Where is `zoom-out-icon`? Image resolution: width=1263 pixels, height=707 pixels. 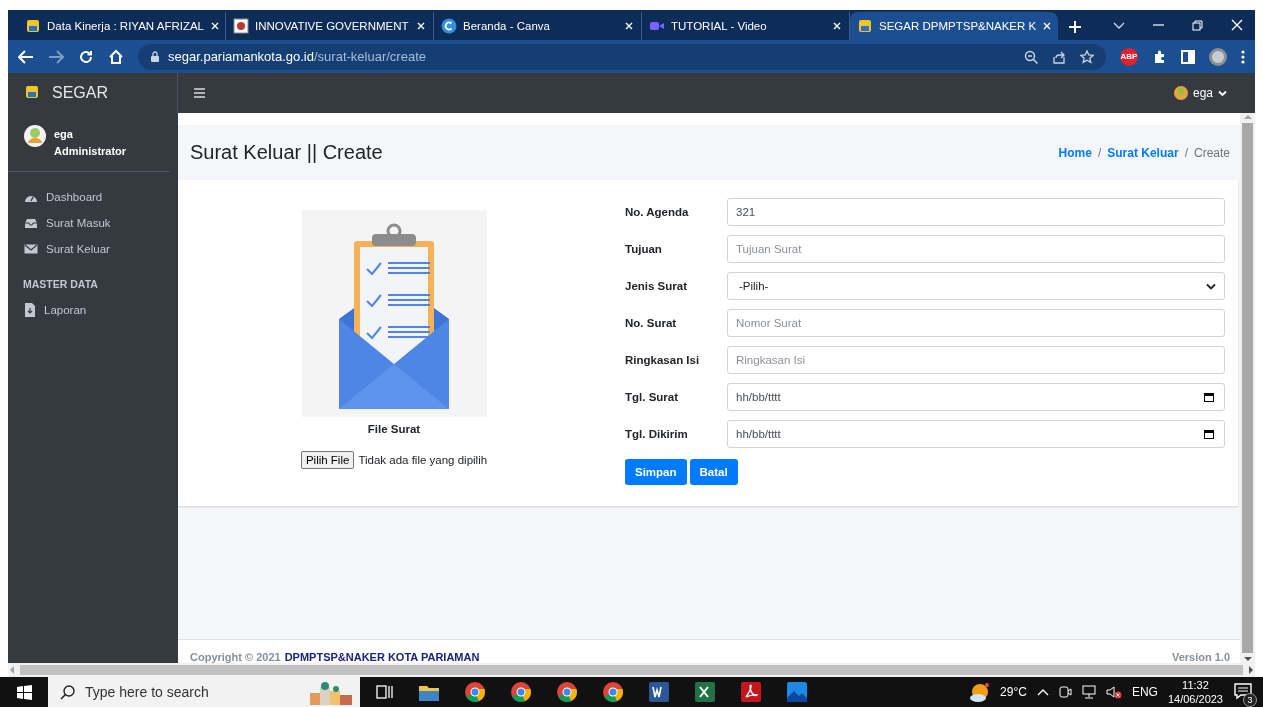
zoom-out-icon is located at coordinates (1031, 56).